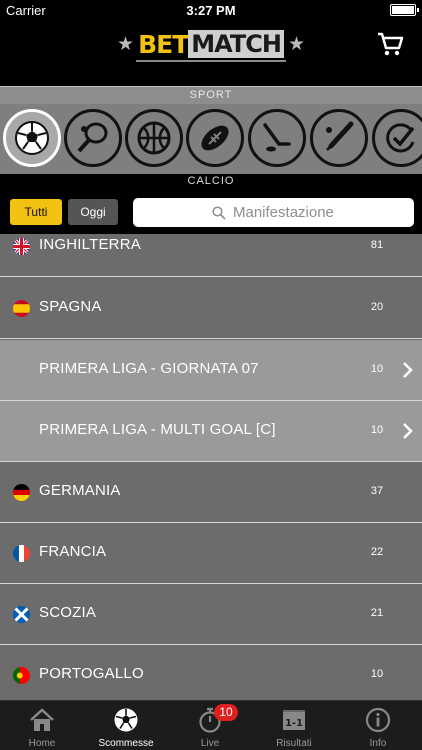 The image size is (422, 750). What do you see at coordinates (211, 614) in the screenshot?
I see `list-item: SCOZIA 21` at bounding box center [211, 614].